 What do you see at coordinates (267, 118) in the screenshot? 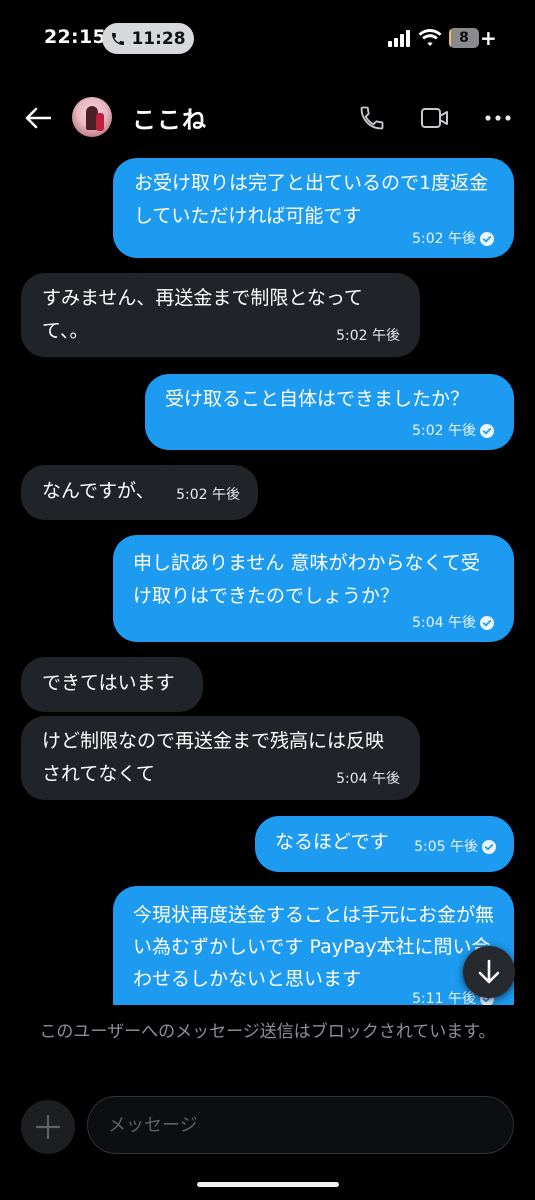
I see `conversation-header: ここね` at bounding box center [267, 118].